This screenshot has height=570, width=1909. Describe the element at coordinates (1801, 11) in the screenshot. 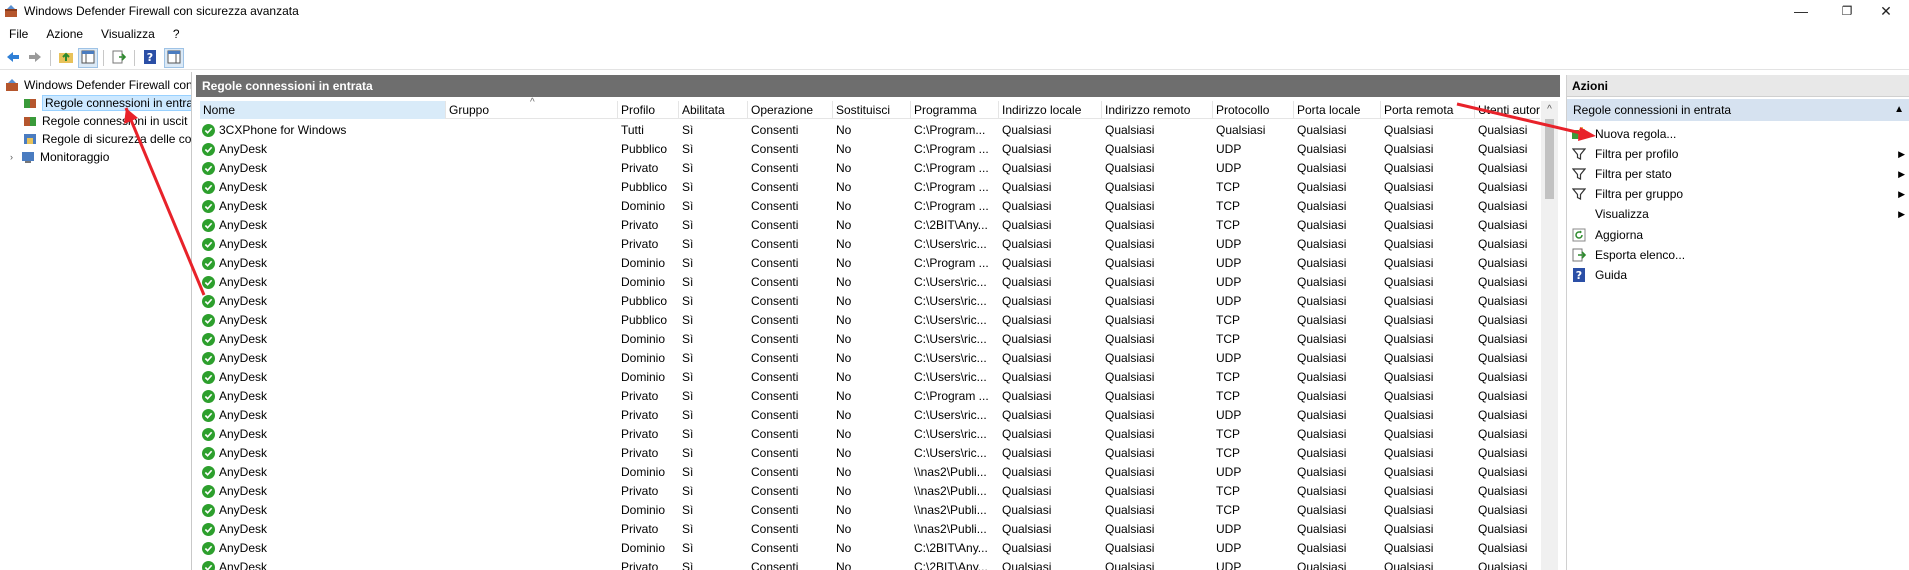

I see `minimize-button: —` at that location.